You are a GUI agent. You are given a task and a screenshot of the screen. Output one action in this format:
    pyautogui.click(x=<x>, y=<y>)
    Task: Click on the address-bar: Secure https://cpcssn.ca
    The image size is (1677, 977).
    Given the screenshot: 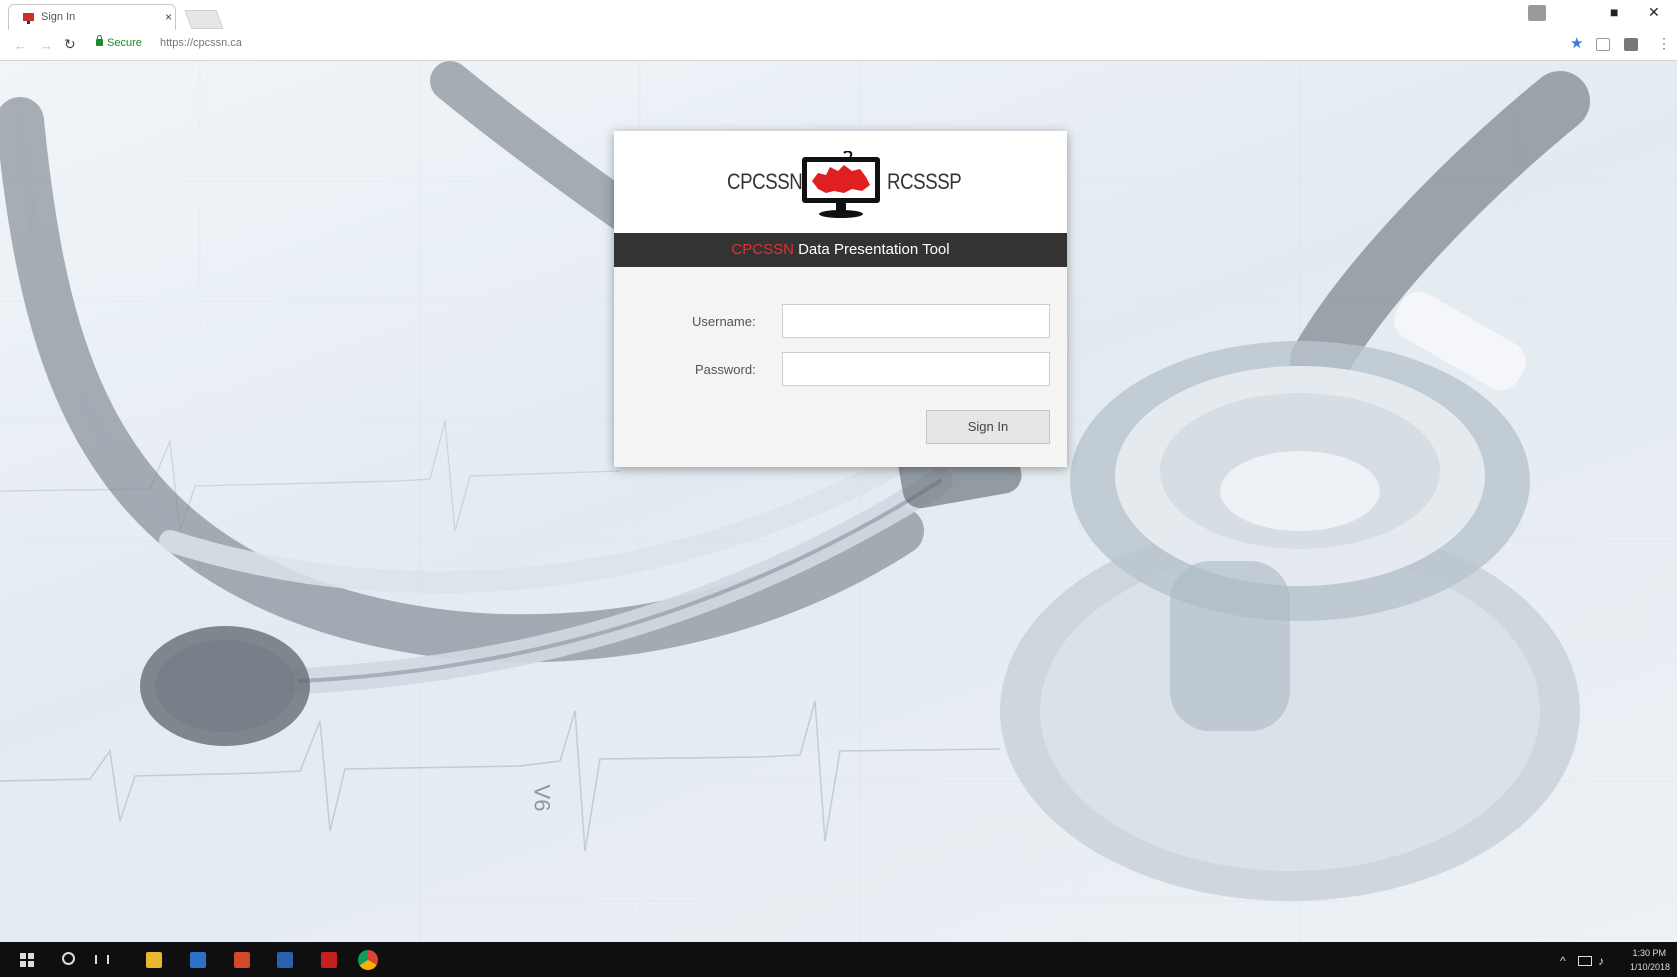 What is the action you would take?
    pyautogui.click(x=830, y=44)
    